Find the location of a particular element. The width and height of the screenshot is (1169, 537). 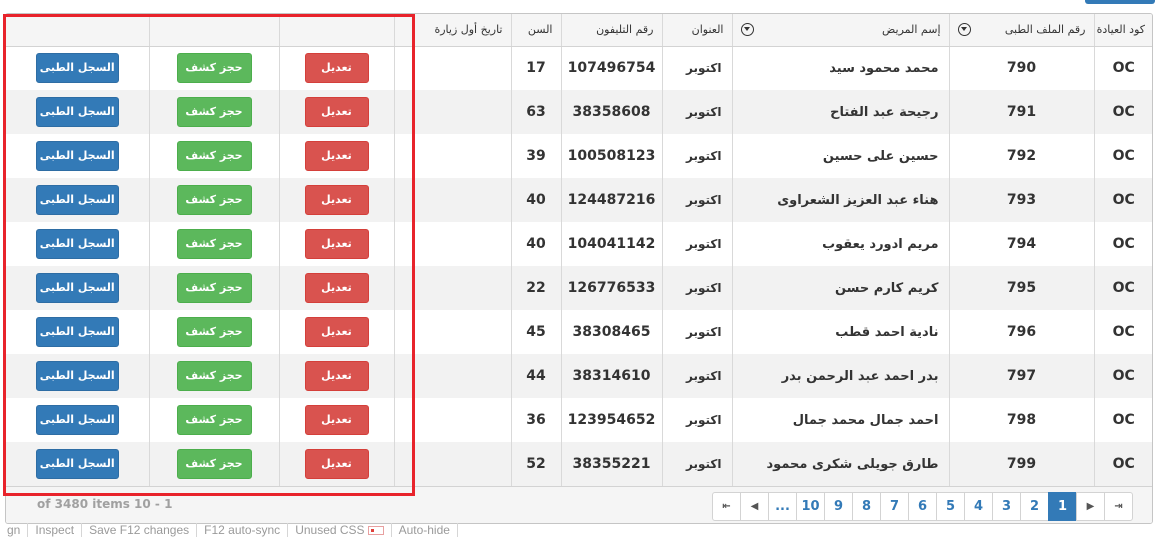

page-button-4: 4 is located at coordinates (978, 506).